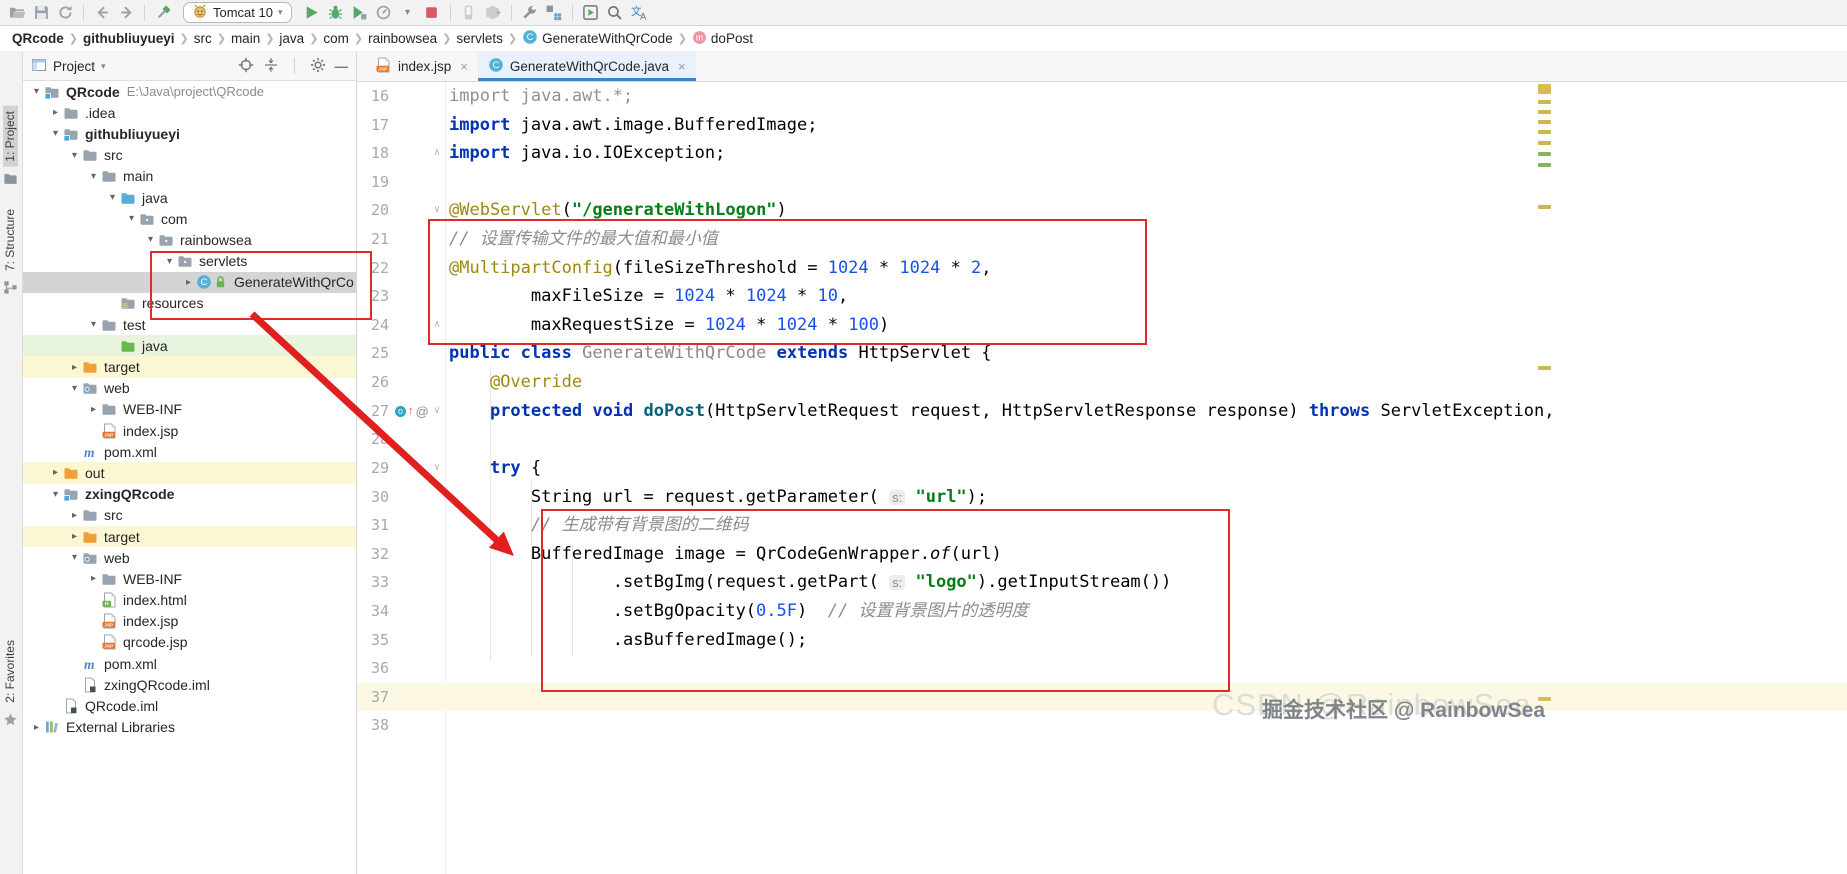 This screenshot has width=1847, height=874. What do you see at coordinates (271, 66) in the screenshot?
I see `collapse-icon` at bounding box center [271, 66].